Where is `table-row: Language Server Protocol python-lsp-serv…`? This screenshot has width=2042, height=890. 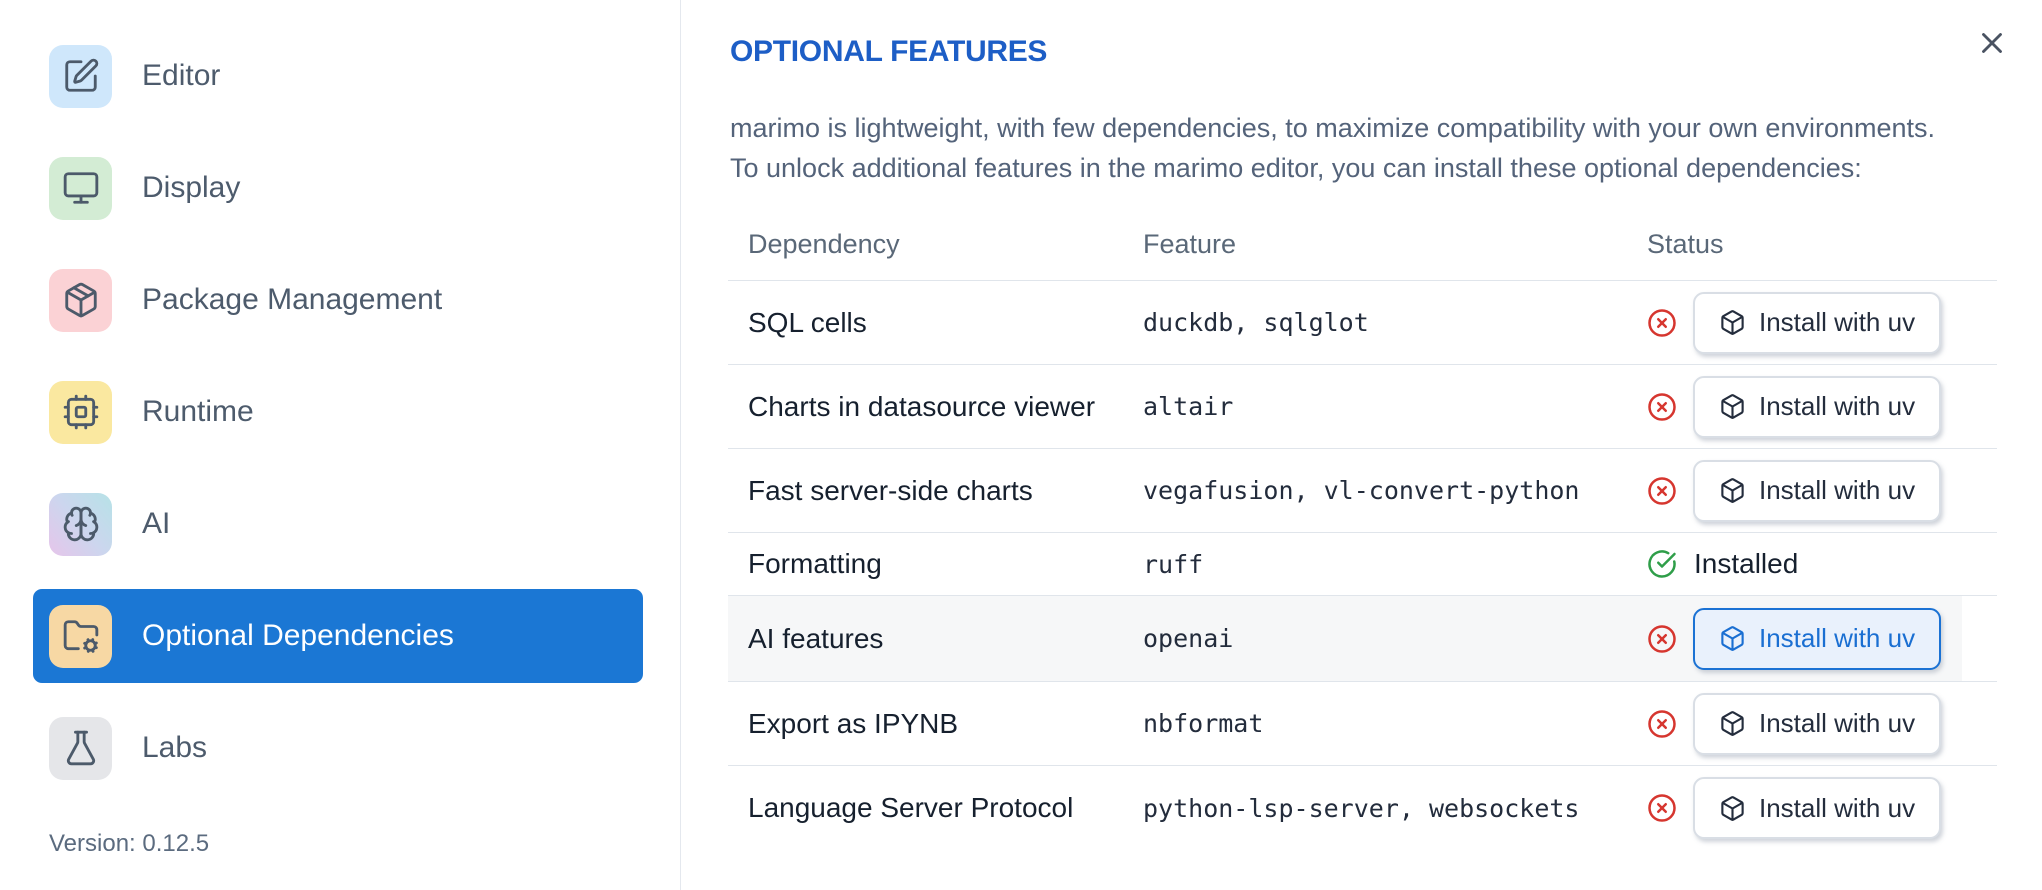
table-row: Language Server Protocol python-lsp-serv… is located at coordinates (1362, 808).